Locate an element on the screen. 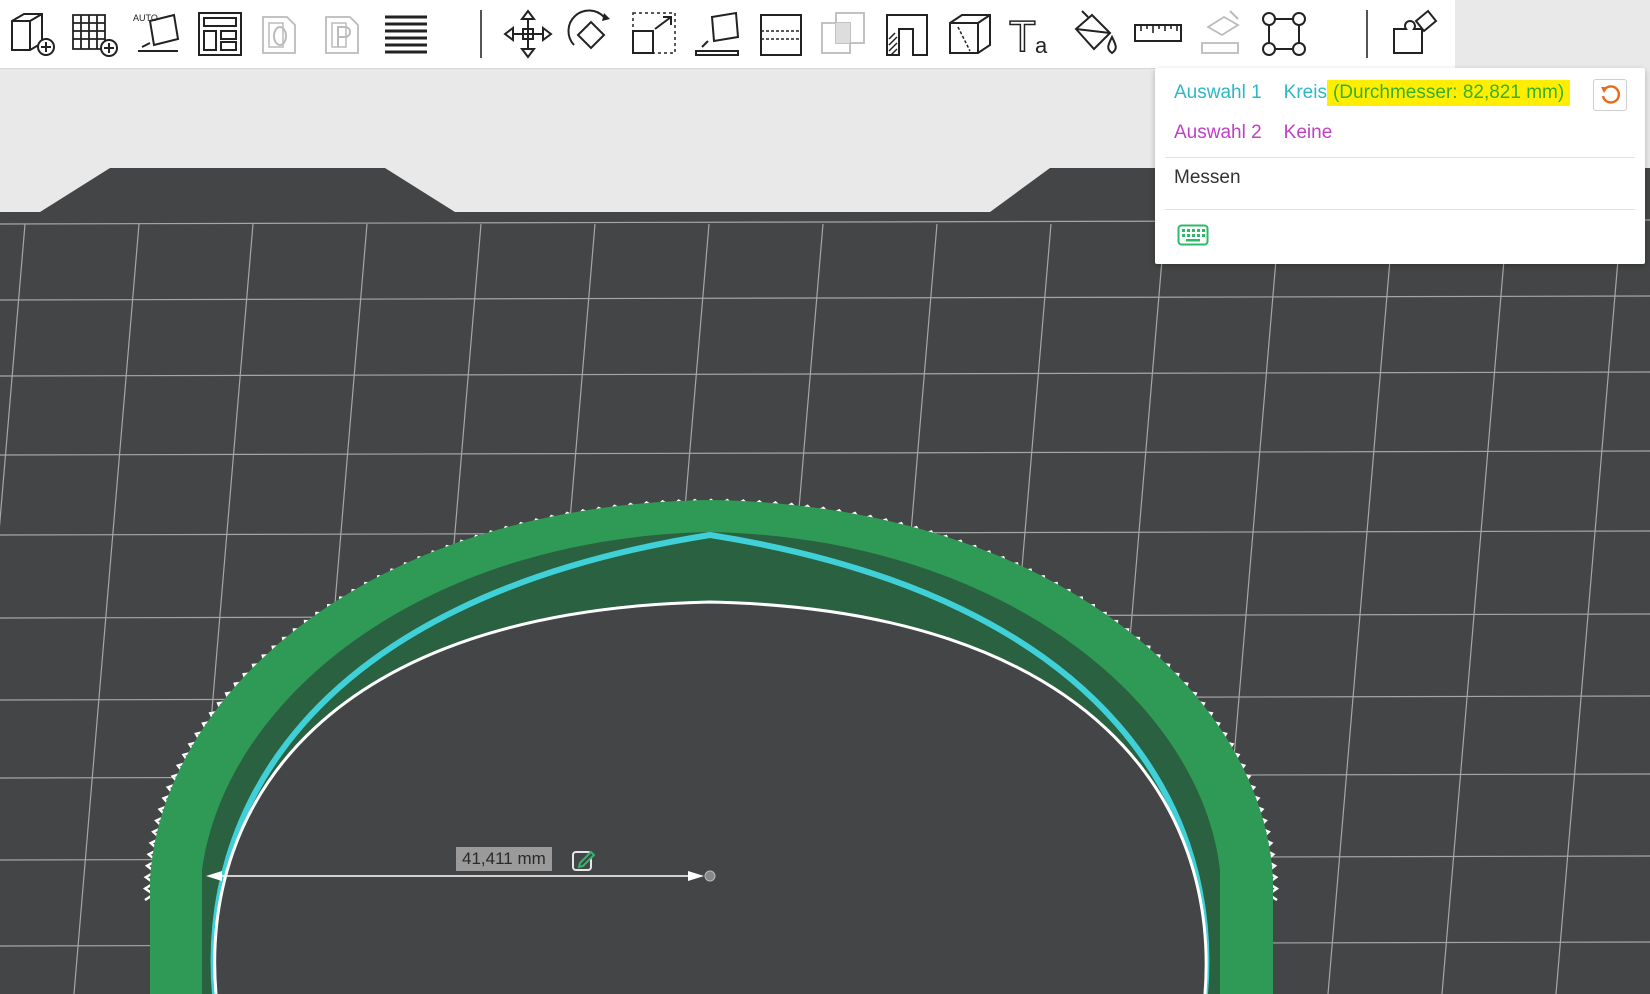 This screenshot has height=994, width=1650. auto-orient-button: AUTO is located at coordinates (157, 34).